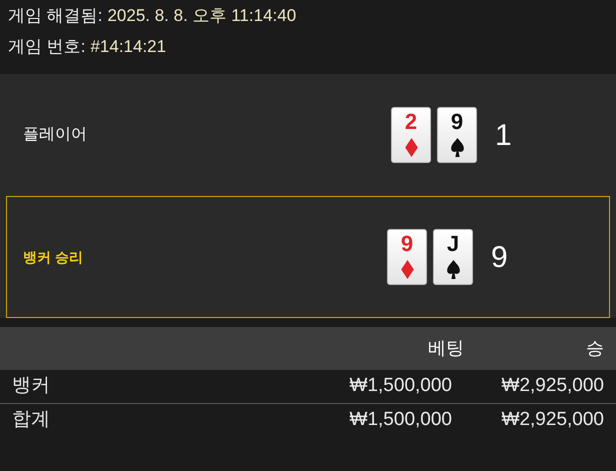  What do you see at coordinates (201, 16) in the screenshot?
I see `info-value: 2025. 8. 8. 오후 11:14:40` at bounding box center [201, 16].